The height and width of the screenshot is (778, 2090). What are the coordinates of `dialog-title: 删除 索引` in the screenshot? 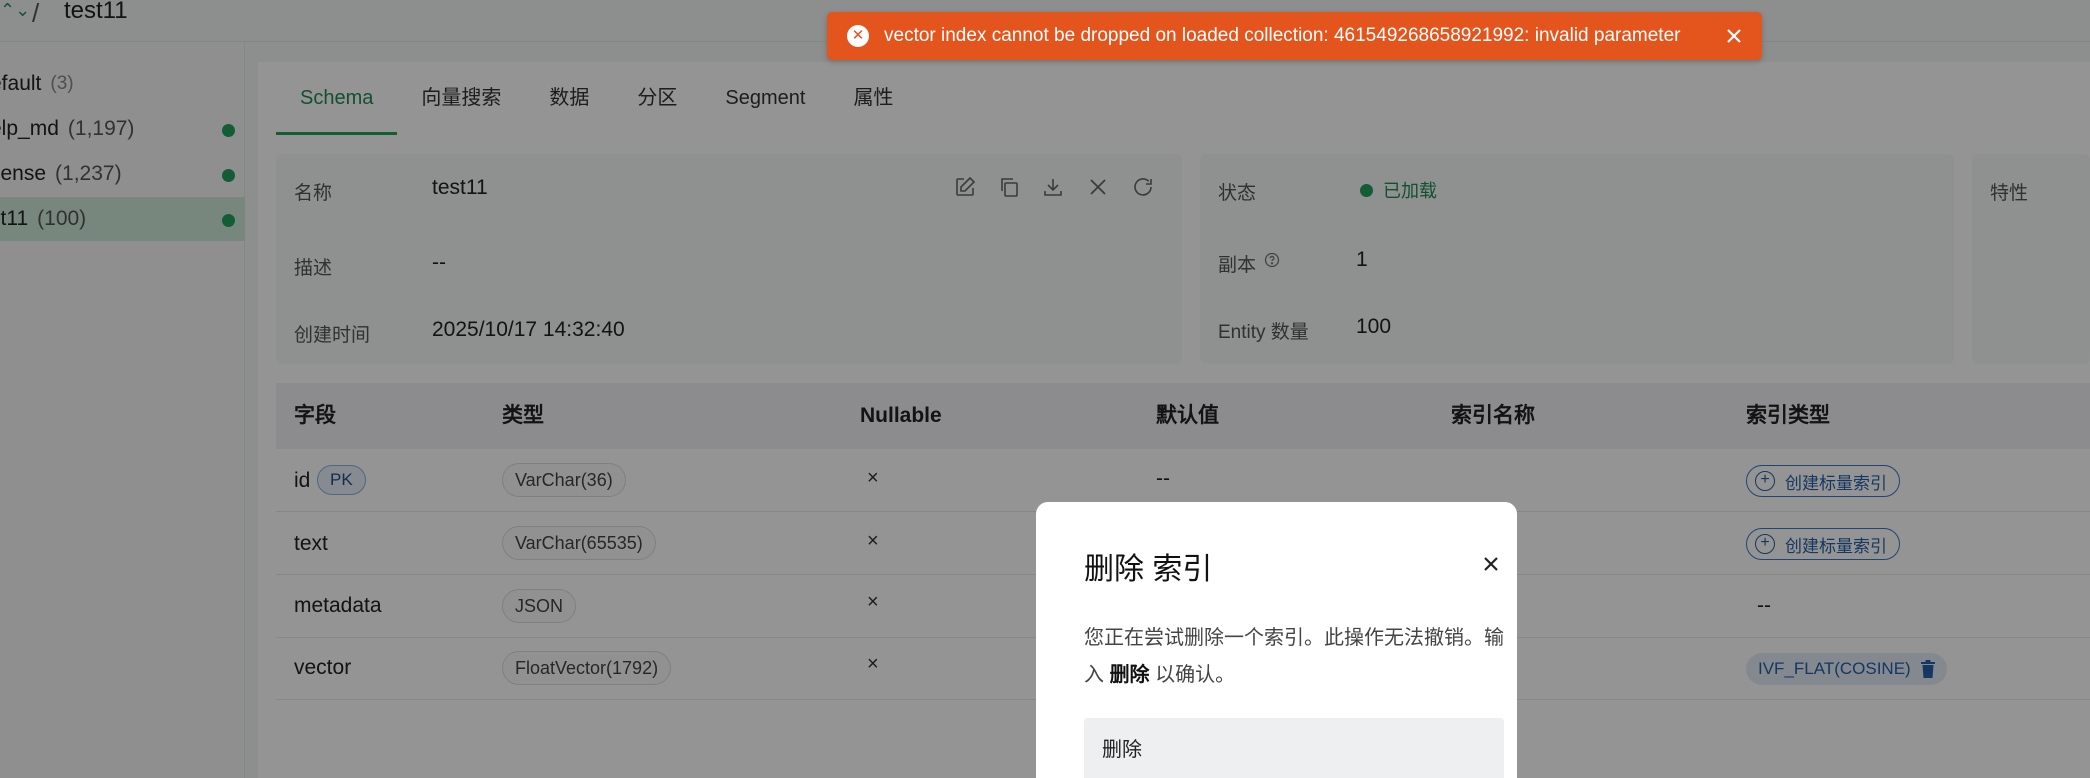 It's located at (1148, 569).